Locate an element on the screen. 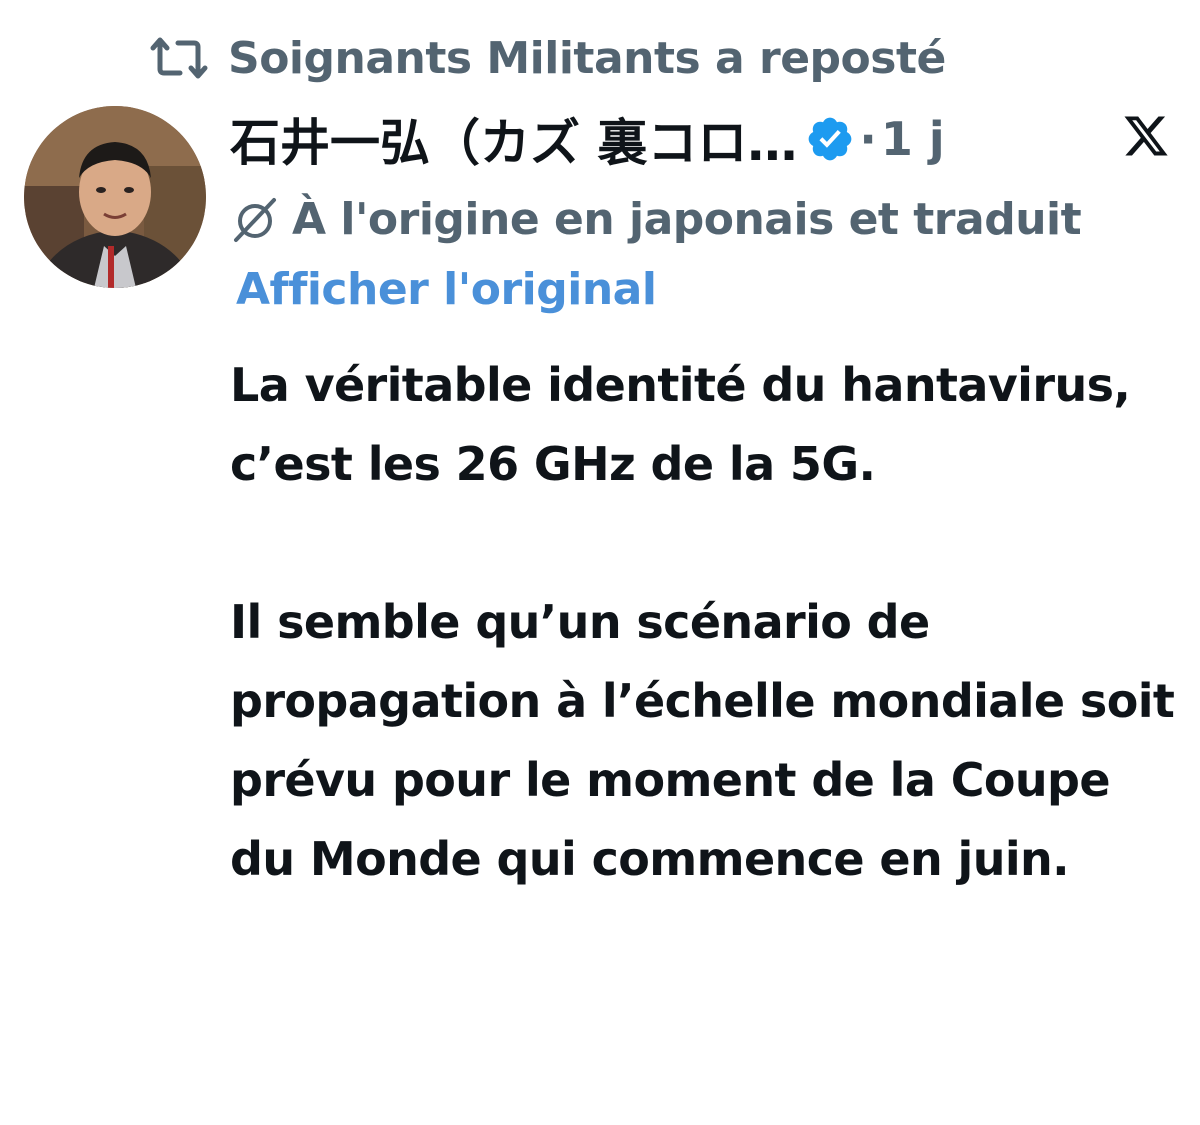  translation-notice-text: À l'origine en japonais et traduit is located at coordinates (687, 219).